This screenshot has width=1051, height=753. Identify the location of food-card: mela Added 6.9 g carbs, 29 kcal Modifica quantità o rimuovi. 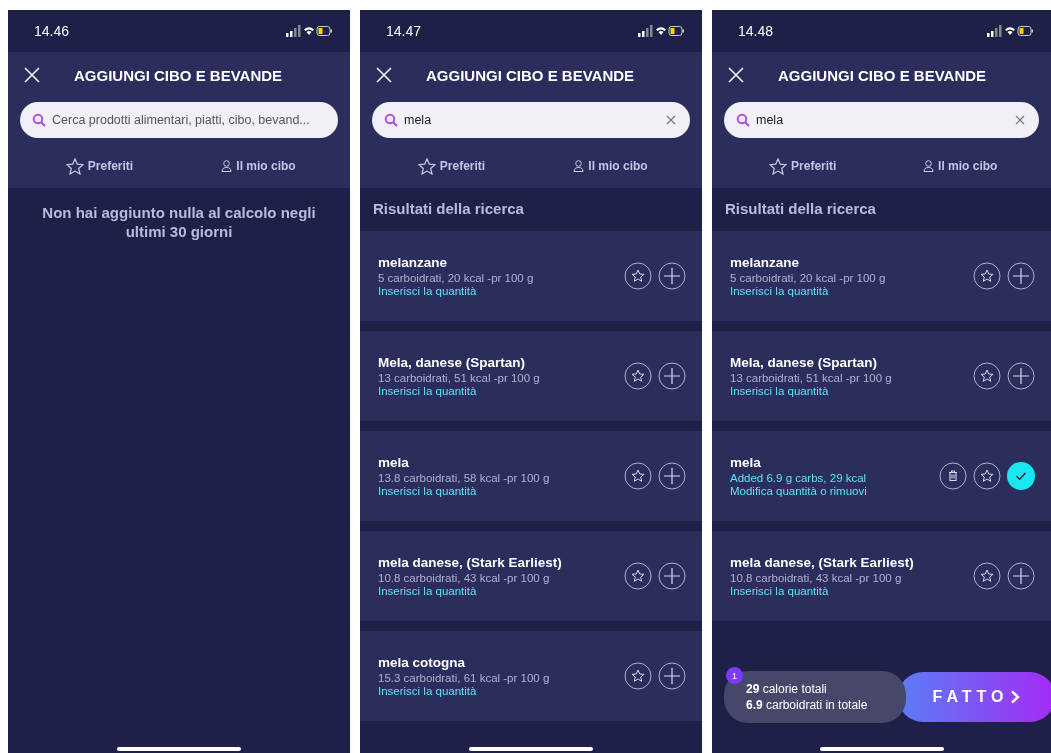
(881, 476).